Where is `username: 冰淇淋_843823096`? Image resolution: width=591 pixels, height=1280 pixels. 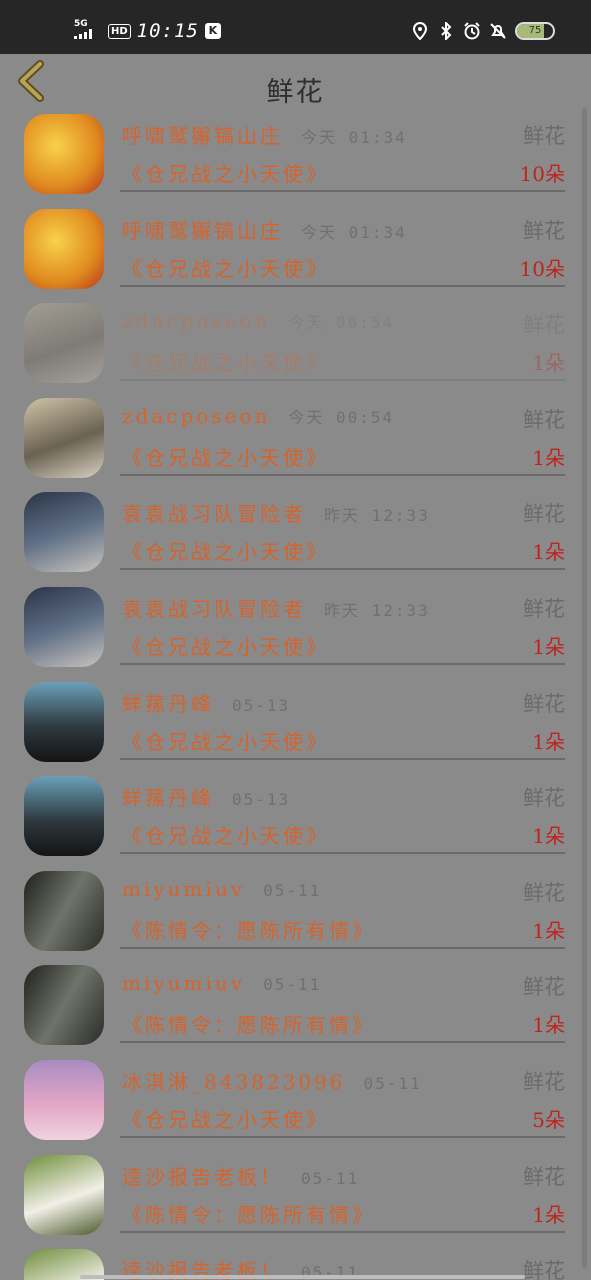
username: 冰淇淋_843823096 is located at coordinates (234, 1080).